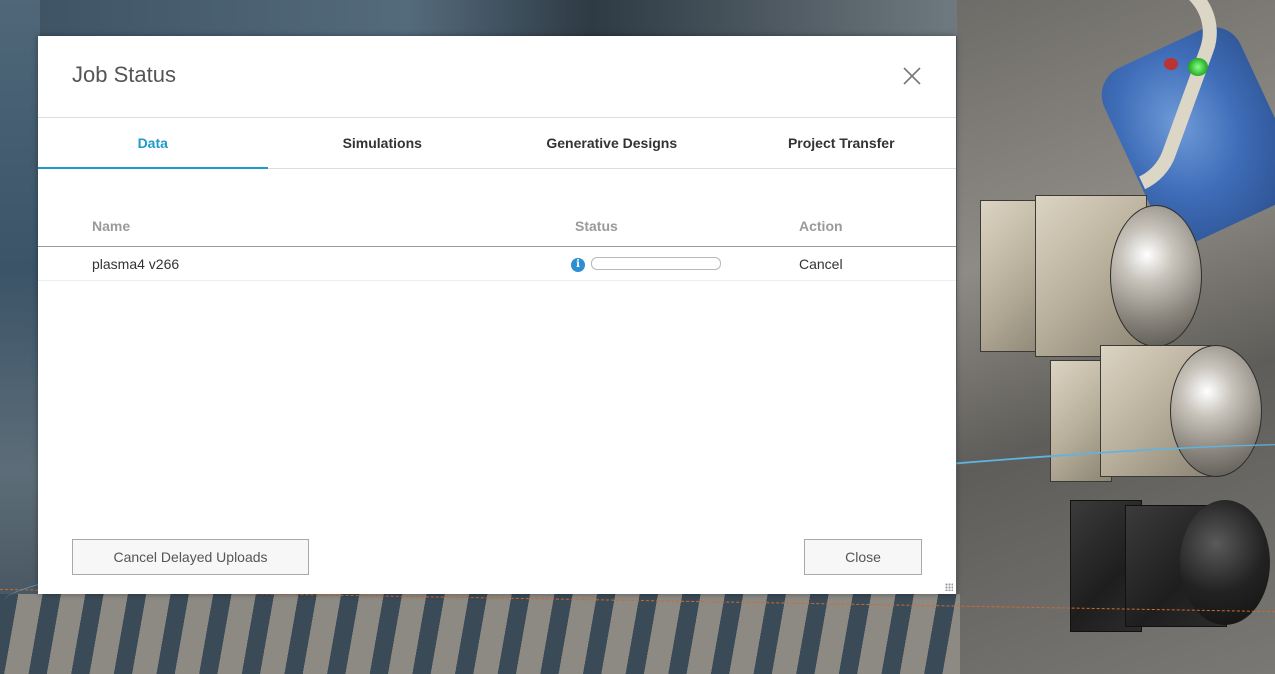 The width and height of the screenshot is (1275, 674). What do you see at coordinates (1225, 562) in the screenshot?
I see `background-dark-dome` at bounding box center [1225, 562].